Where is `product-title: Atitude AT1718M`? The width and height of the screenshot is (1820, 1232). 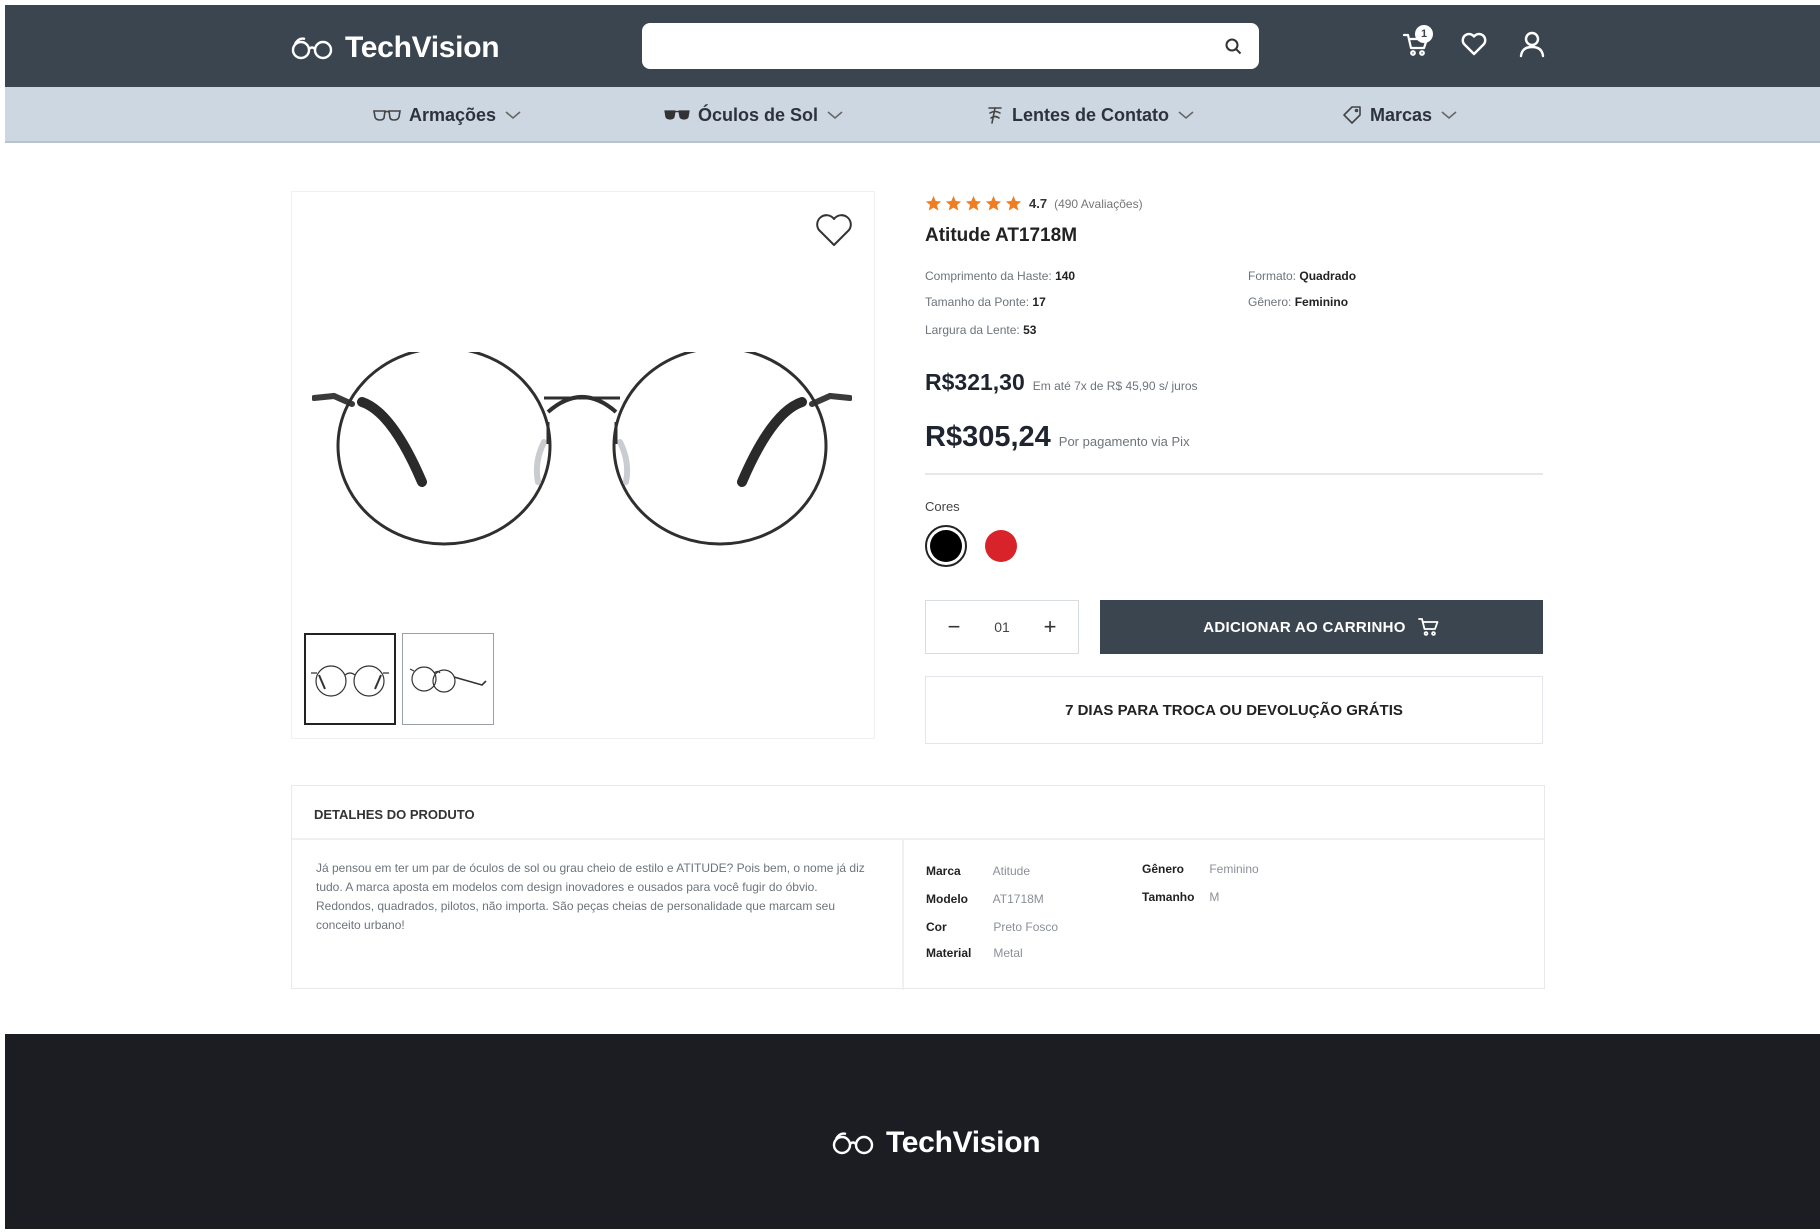 product-title: Atitude AT1718M is located at coordinates (1001, 235).